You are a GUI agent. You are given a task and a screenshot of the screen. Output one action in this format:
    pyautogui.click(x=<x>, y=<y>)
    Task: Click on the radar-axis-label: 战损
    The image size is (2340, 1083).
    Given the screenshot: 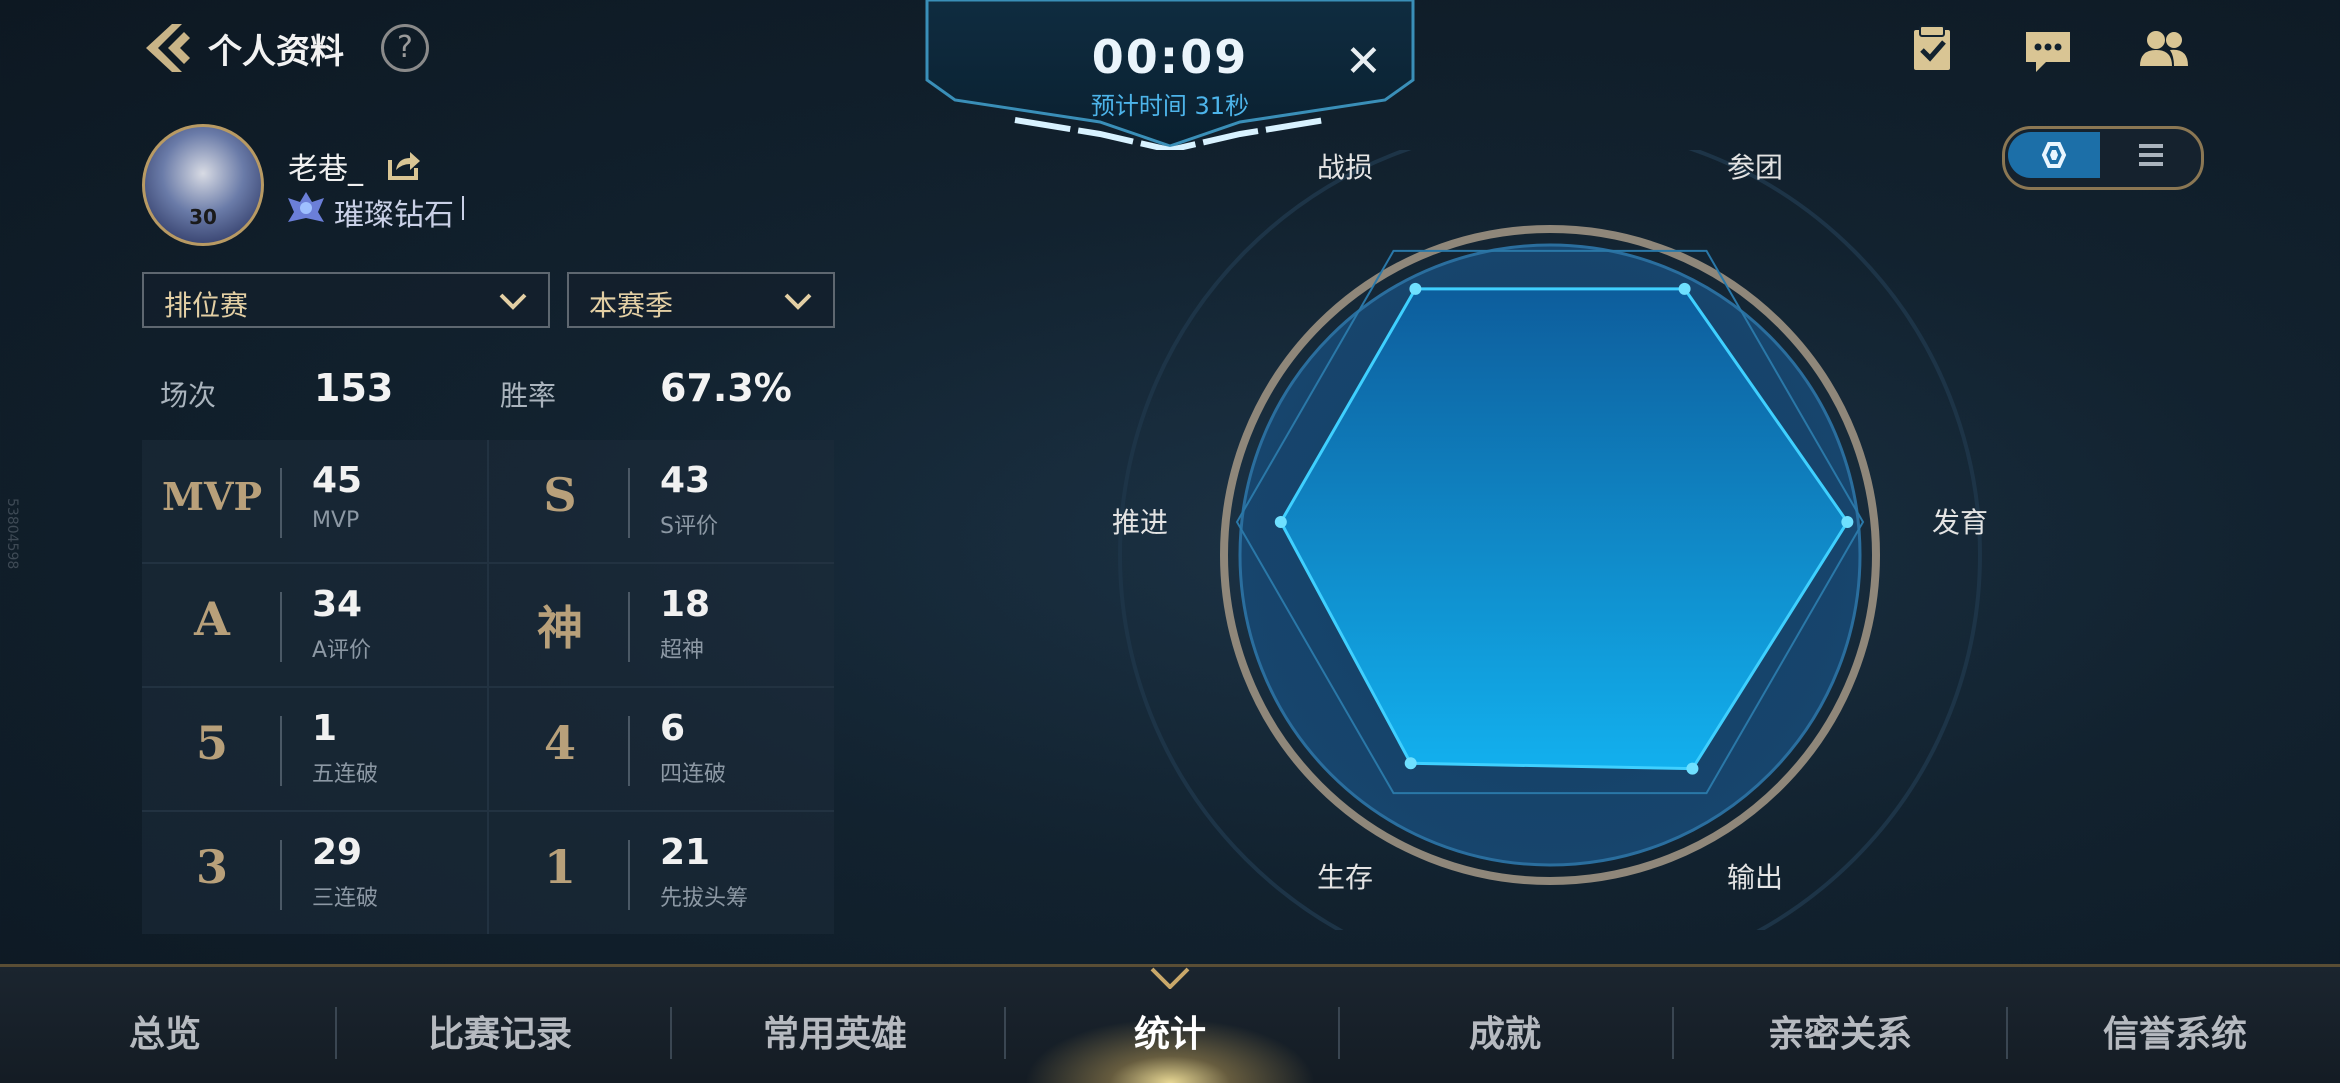 What is the action you would take?
    pyautogui.click(x=1345, y=167)
    